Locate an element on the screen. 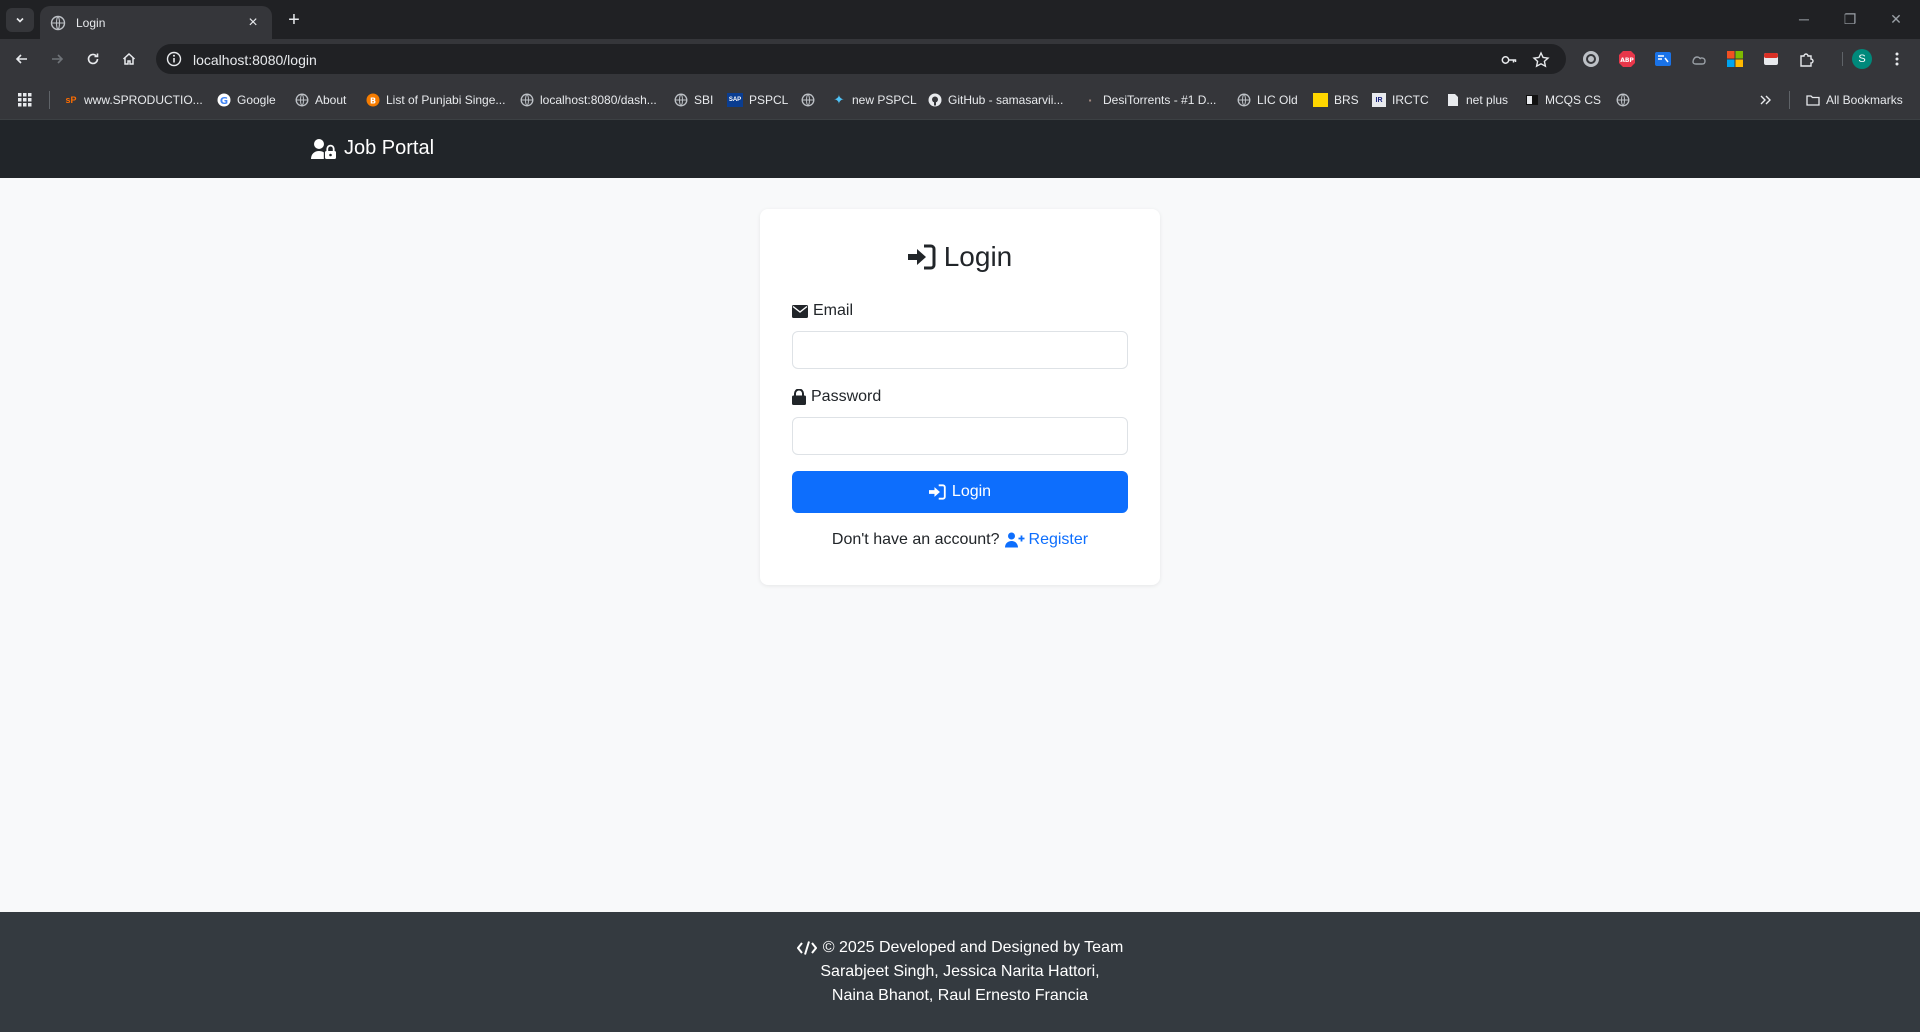  footer-line-2: Sarabjeet Singh, Jessica Narita Hattori, is located at coordinates (960, 971).